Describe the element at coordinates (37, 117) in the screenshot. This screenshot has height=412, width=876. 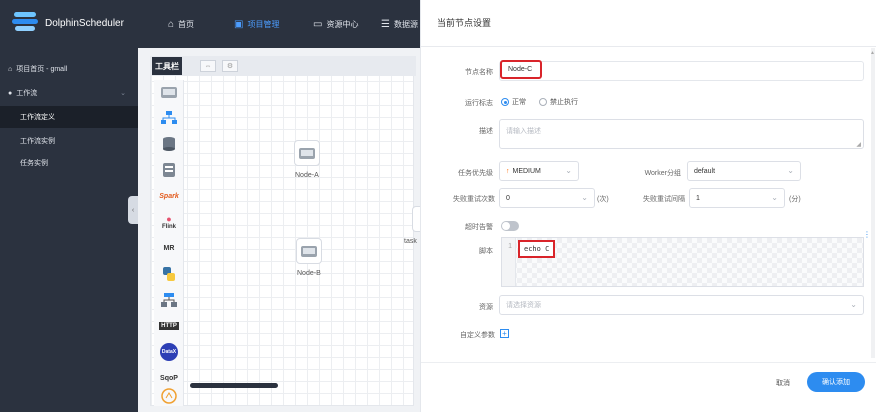
I see `sidebar-item-label: 工作流定义` at that location.